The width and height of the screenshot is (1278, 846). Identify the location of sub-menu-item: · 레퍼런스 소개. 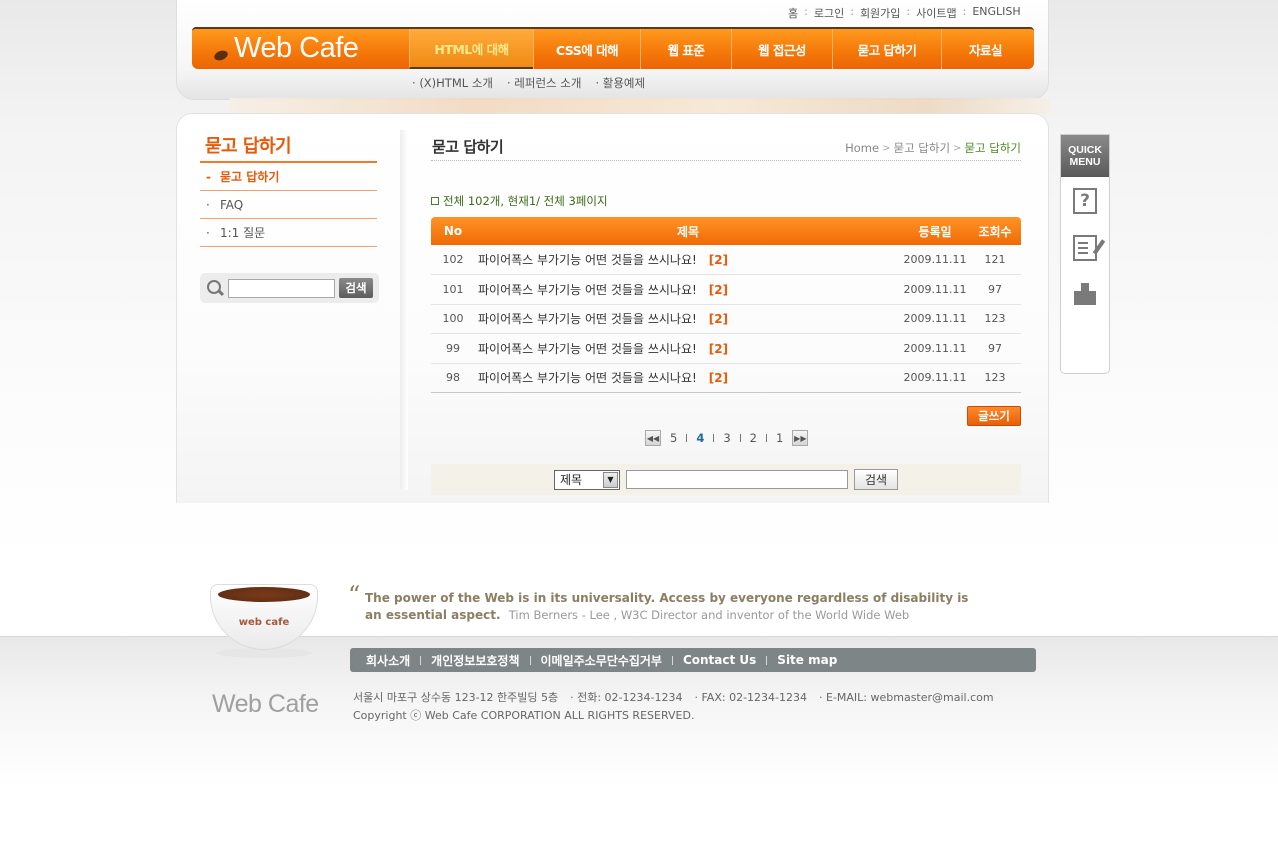
(544, 83).